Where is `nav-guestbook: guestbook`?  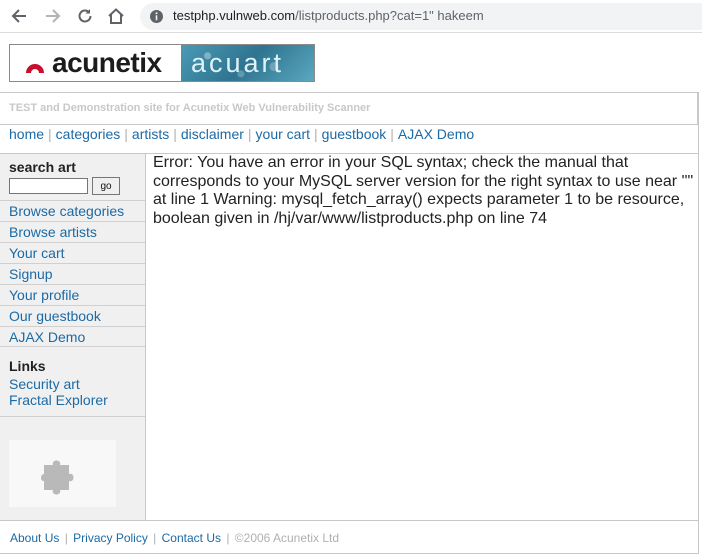 nav-guestbook: guestbook is located at coordinates (354, 134).